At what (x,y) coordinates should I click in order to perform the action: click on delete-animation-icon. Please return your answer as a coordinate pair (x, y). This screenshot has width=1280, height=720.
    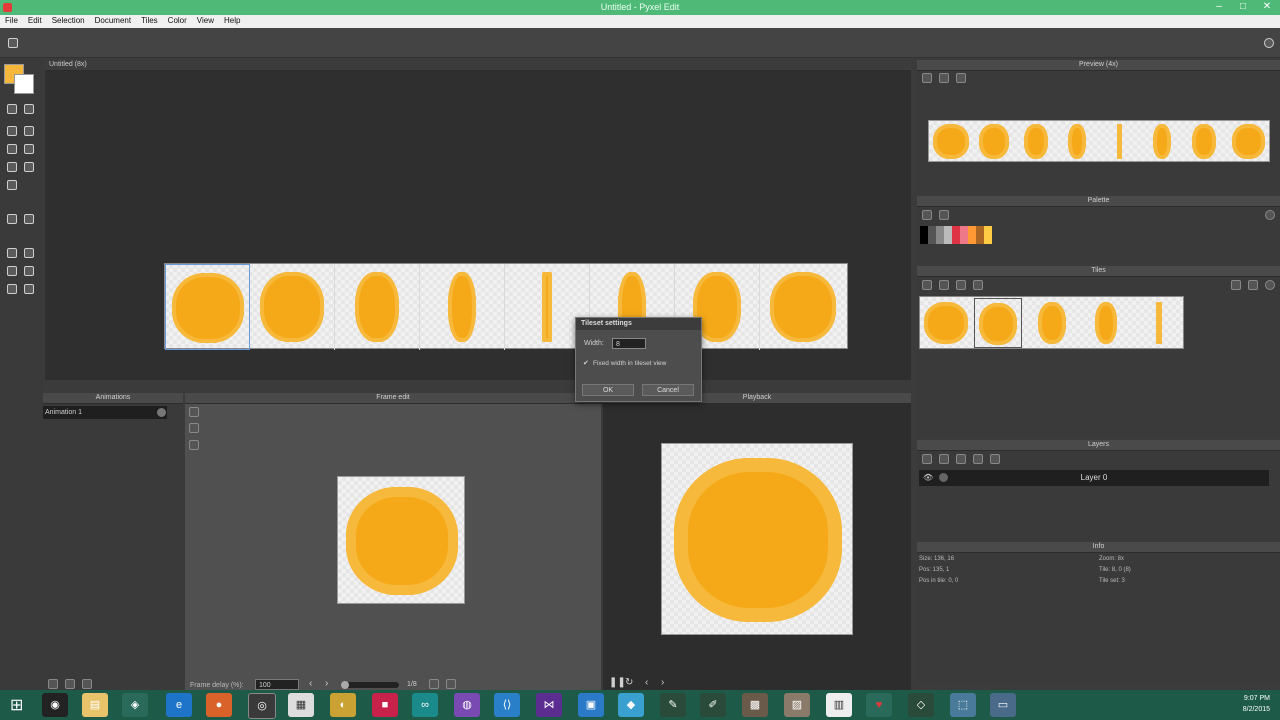
    Looking at the image, I should click on (70, 684).